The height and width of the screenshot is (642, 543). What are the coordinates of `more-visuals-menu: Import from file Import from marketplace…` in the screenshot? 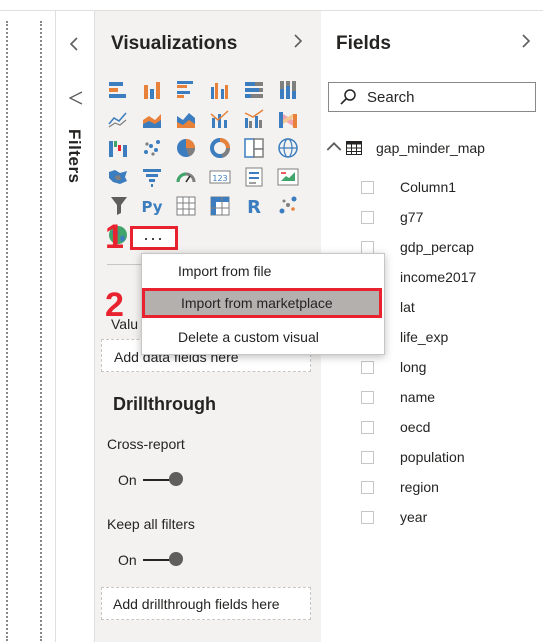 It's located at (263, 304).